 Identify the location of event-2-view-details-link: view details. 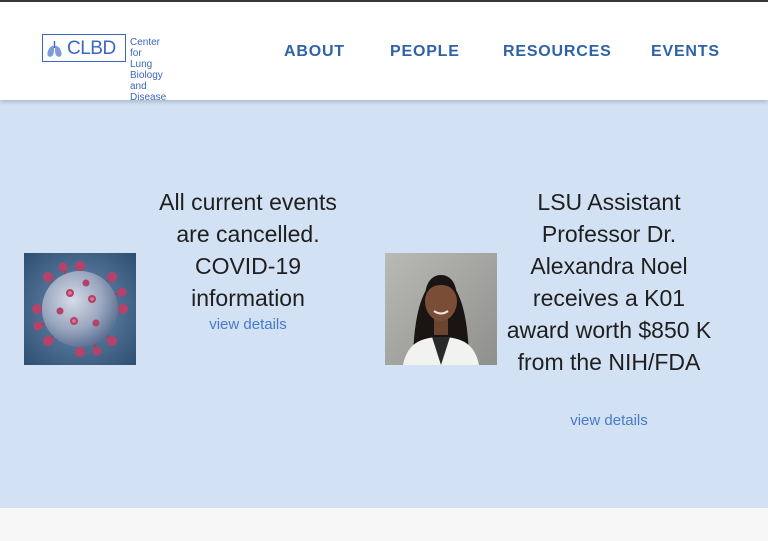
(609, 421).